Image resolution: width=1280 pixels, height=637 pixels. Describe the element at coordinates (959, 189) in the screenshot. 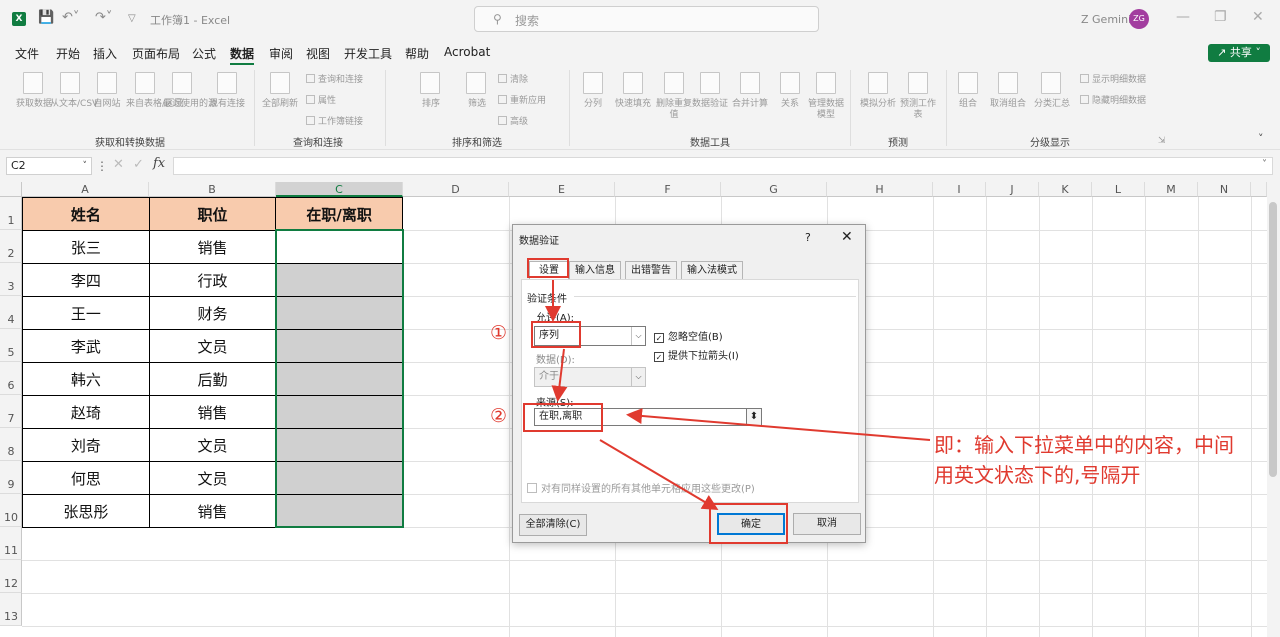

I see `column-header-i: I` at that location.